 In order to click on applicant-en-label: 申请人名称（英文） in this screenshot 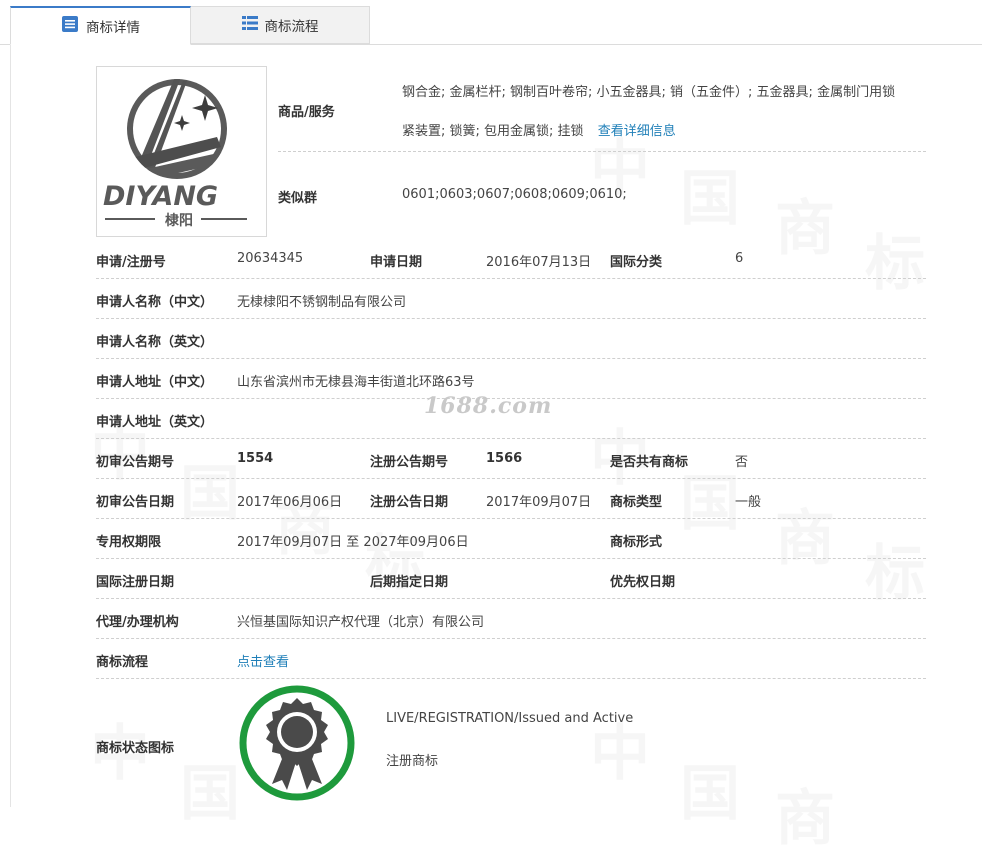, I will do `click(155, 342)`.